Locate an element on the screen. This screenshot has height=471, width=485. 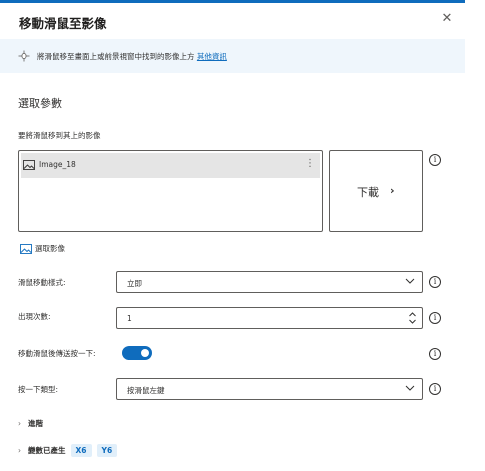
scrollbar is located at coordinates (475, 235).